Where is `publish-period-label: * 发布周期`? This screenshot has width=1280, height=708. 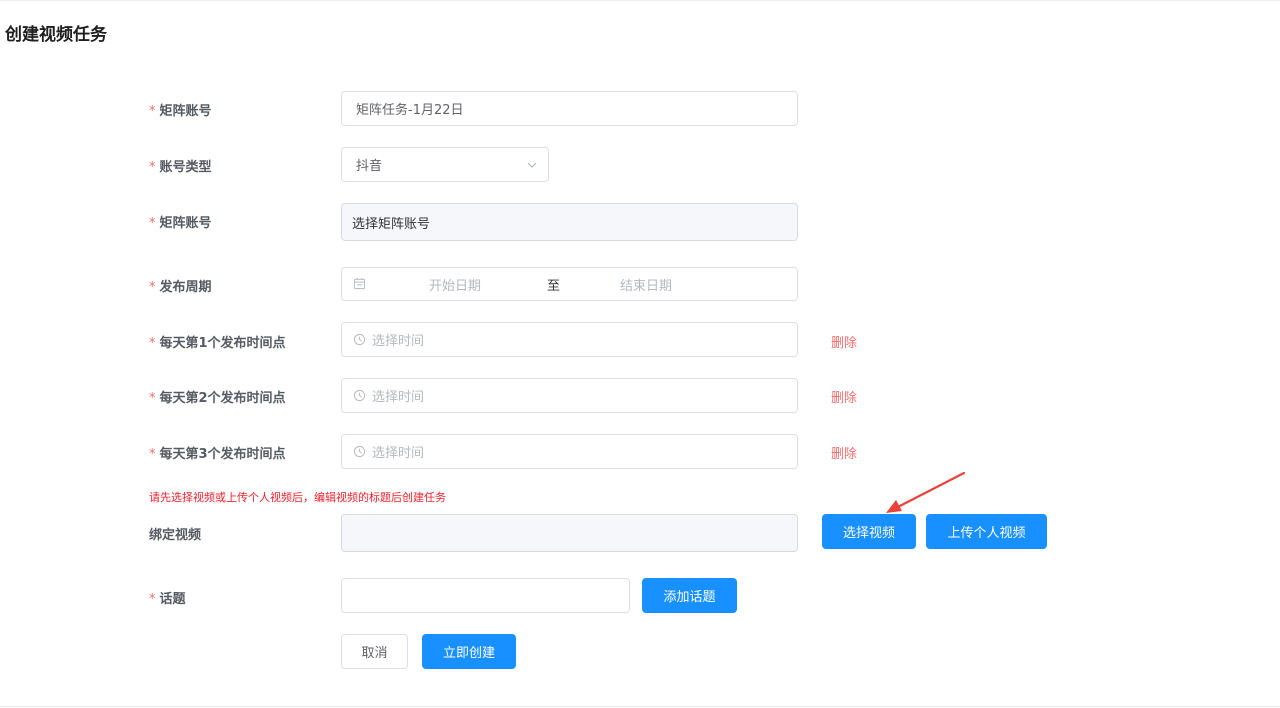
publish-period-label: * 发布周期 is located at coordinates (180, 285).